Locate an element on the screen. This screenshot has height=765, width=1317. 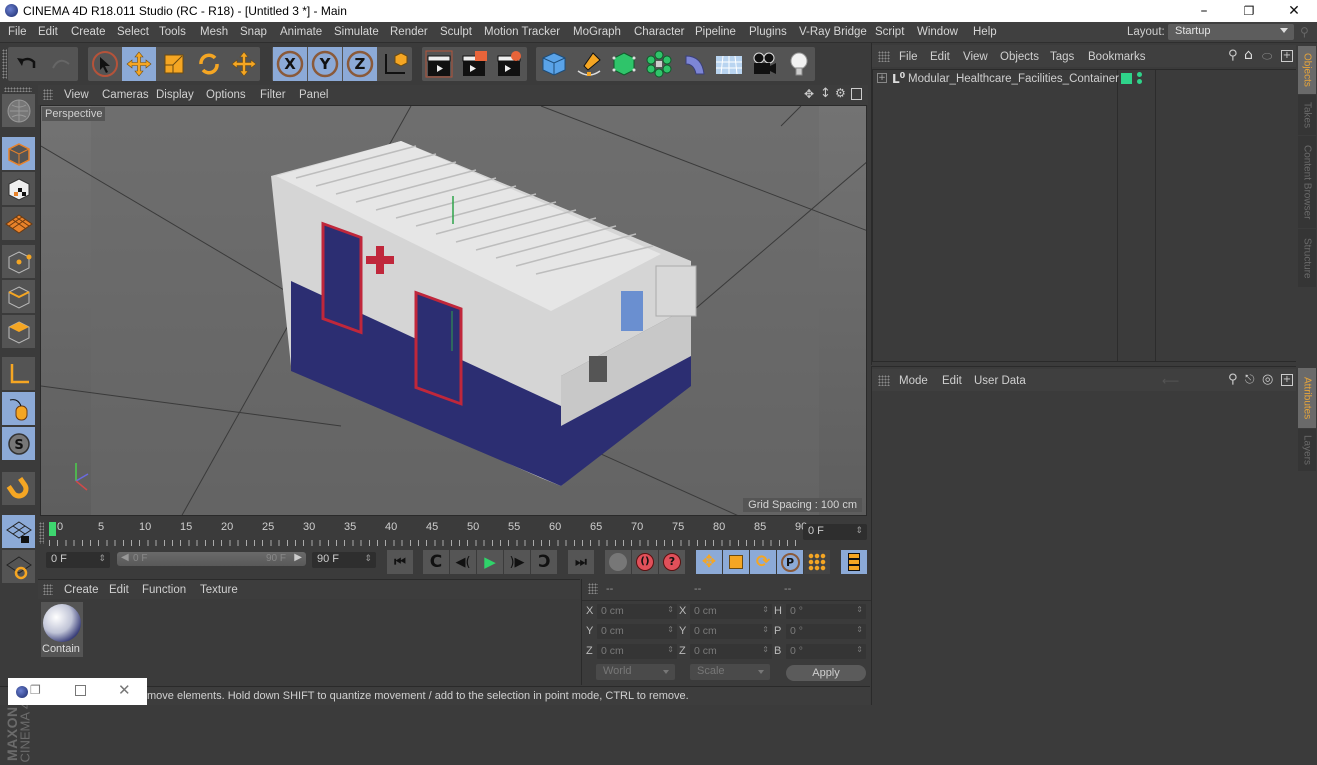
material-menu-texture: Texture is located at coordinates (219, 590).